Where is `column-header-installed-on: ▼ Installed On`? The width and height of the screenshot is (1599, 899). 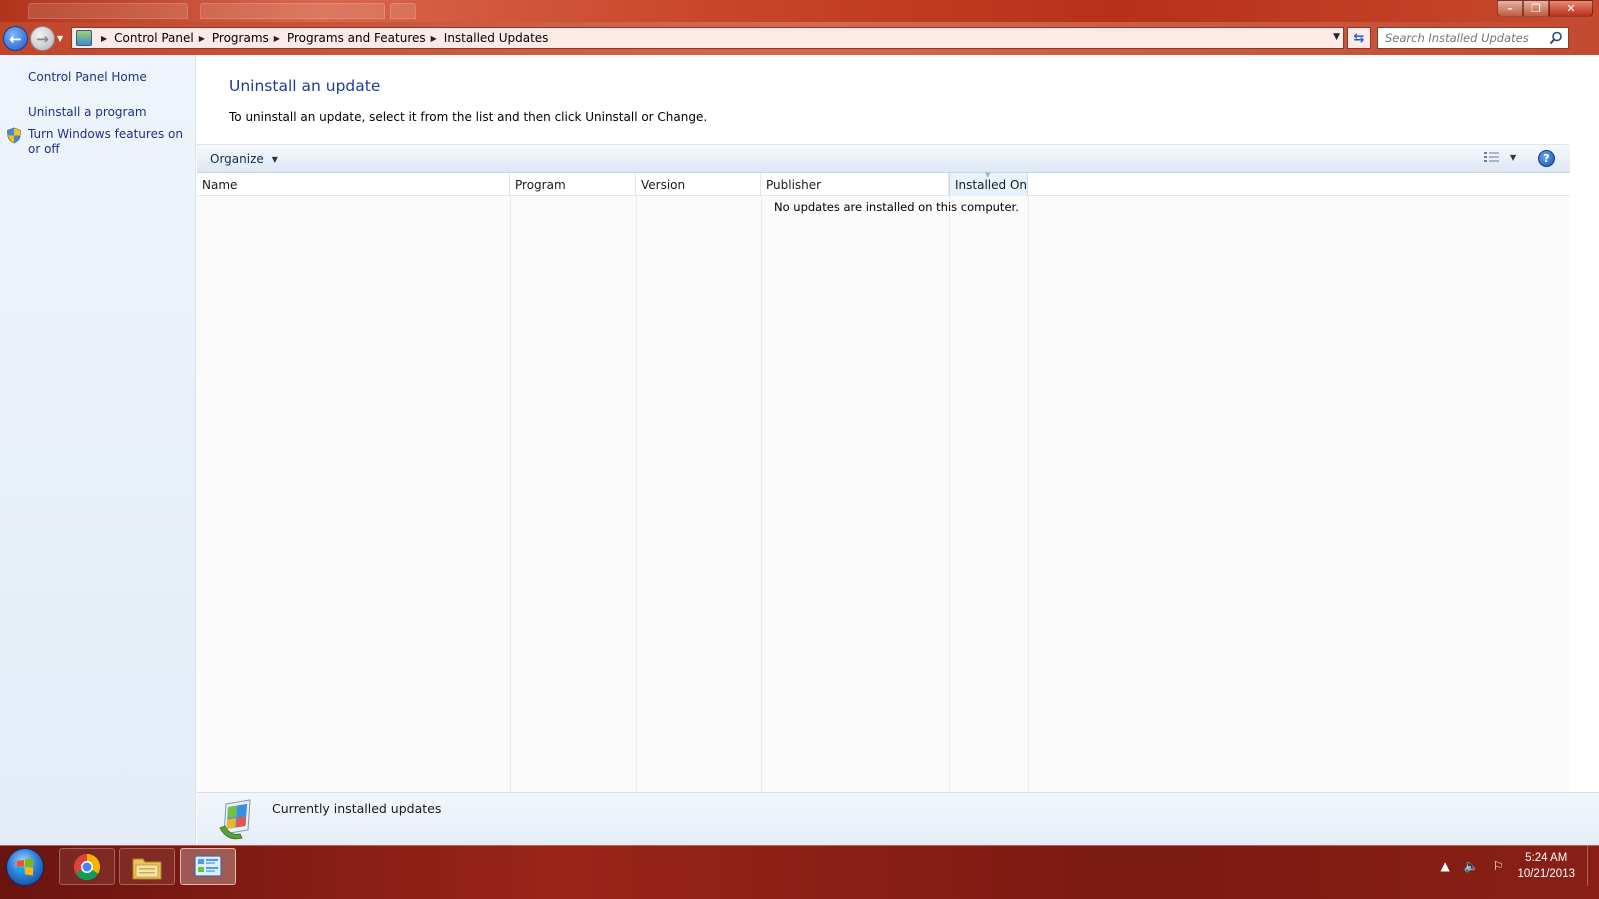
column-header-installed-on: ▼ Installed On is located at coordinates (988, 183).